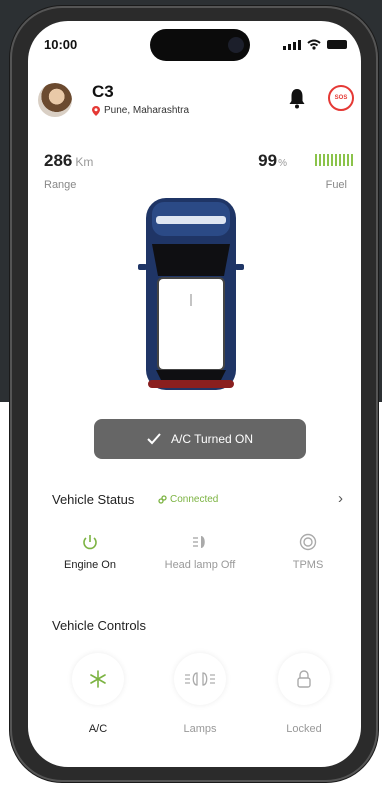  I want to click on status-headlamp: Head lamp Off, so click(200, 552).